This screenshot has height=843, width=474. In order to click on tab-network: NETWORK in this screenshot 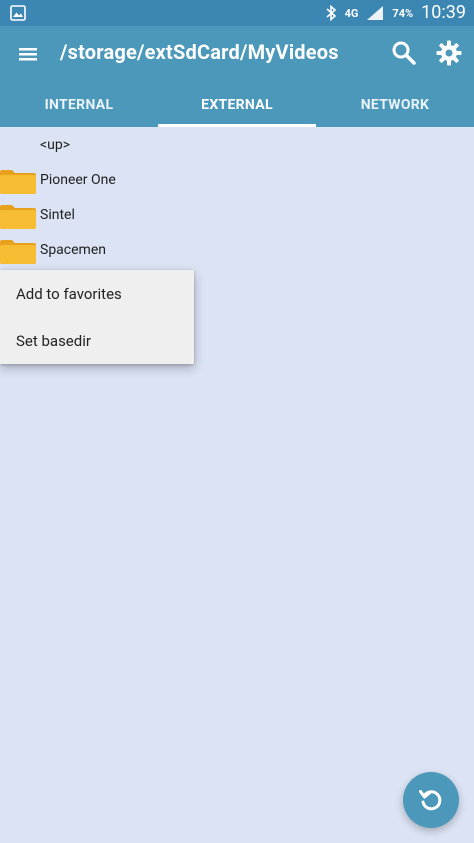, I will do `click(395, 104)`.